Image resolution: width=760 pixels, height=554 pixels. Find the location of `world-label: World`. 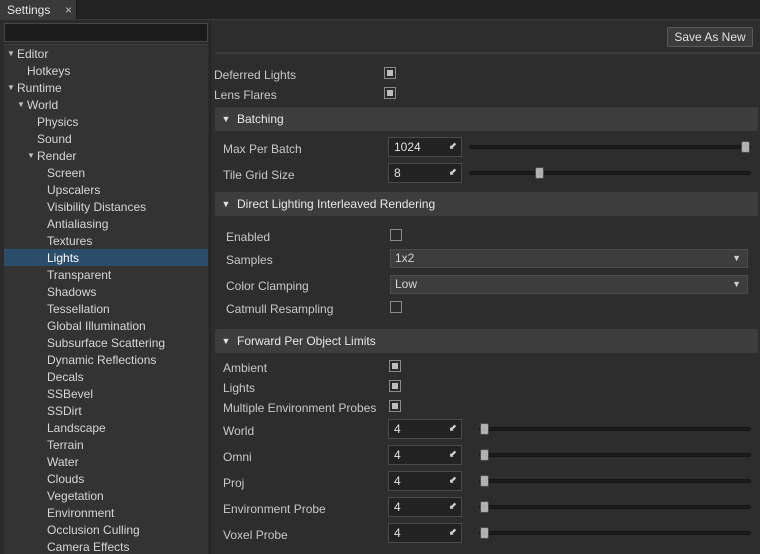

world-label: World is located at coordinates (239, 431).